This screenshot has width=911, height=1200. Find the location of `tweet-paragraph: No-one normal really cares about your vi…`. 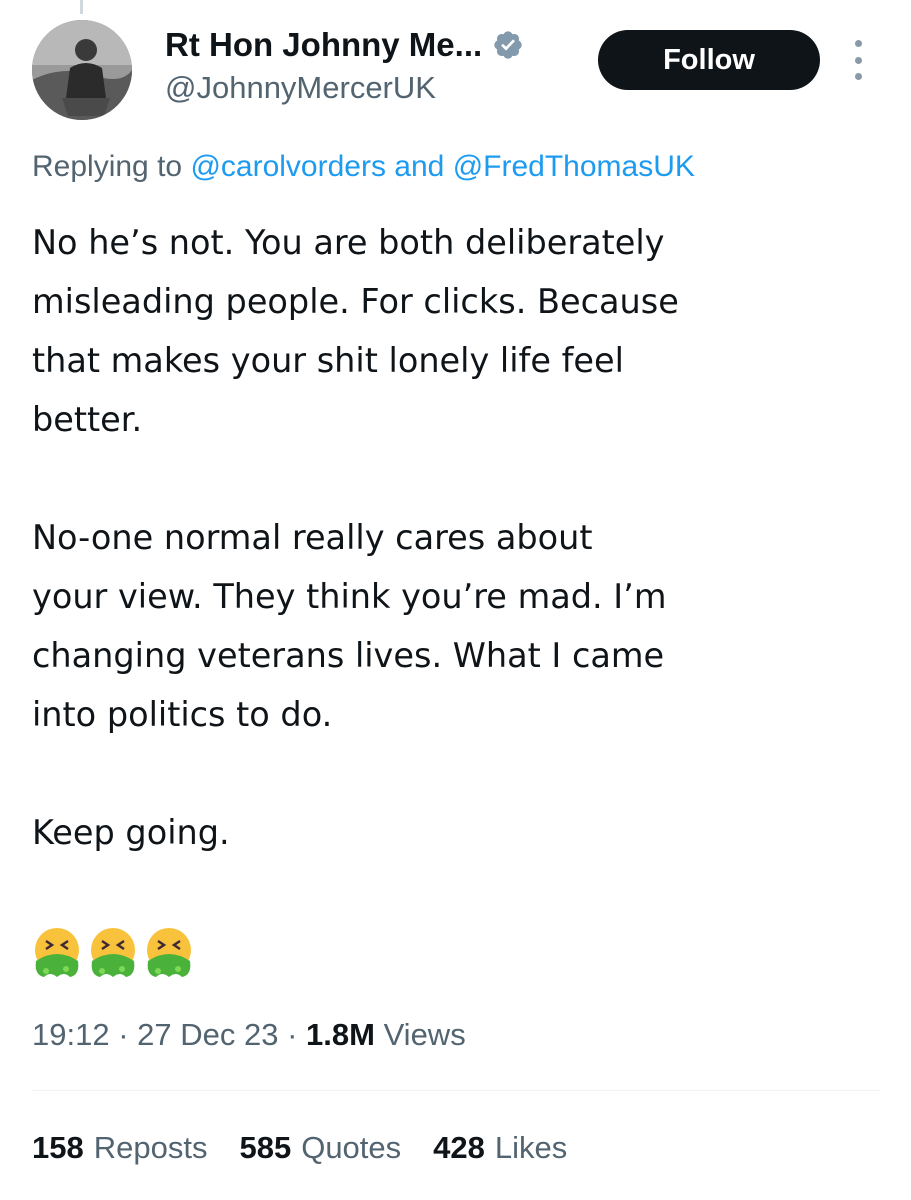

tweet-paragraph: No-one normal really cares about your vi… is located at coordinates (349, 626).